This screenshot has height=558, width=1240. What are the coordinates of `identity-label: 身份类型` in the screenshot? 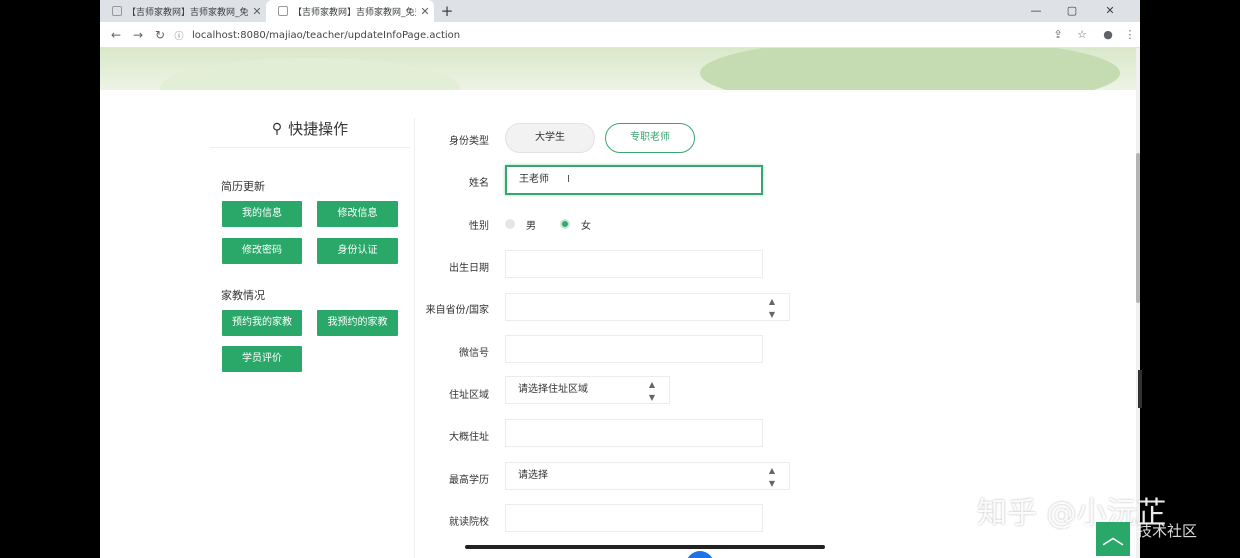 It's located at (469, 141).